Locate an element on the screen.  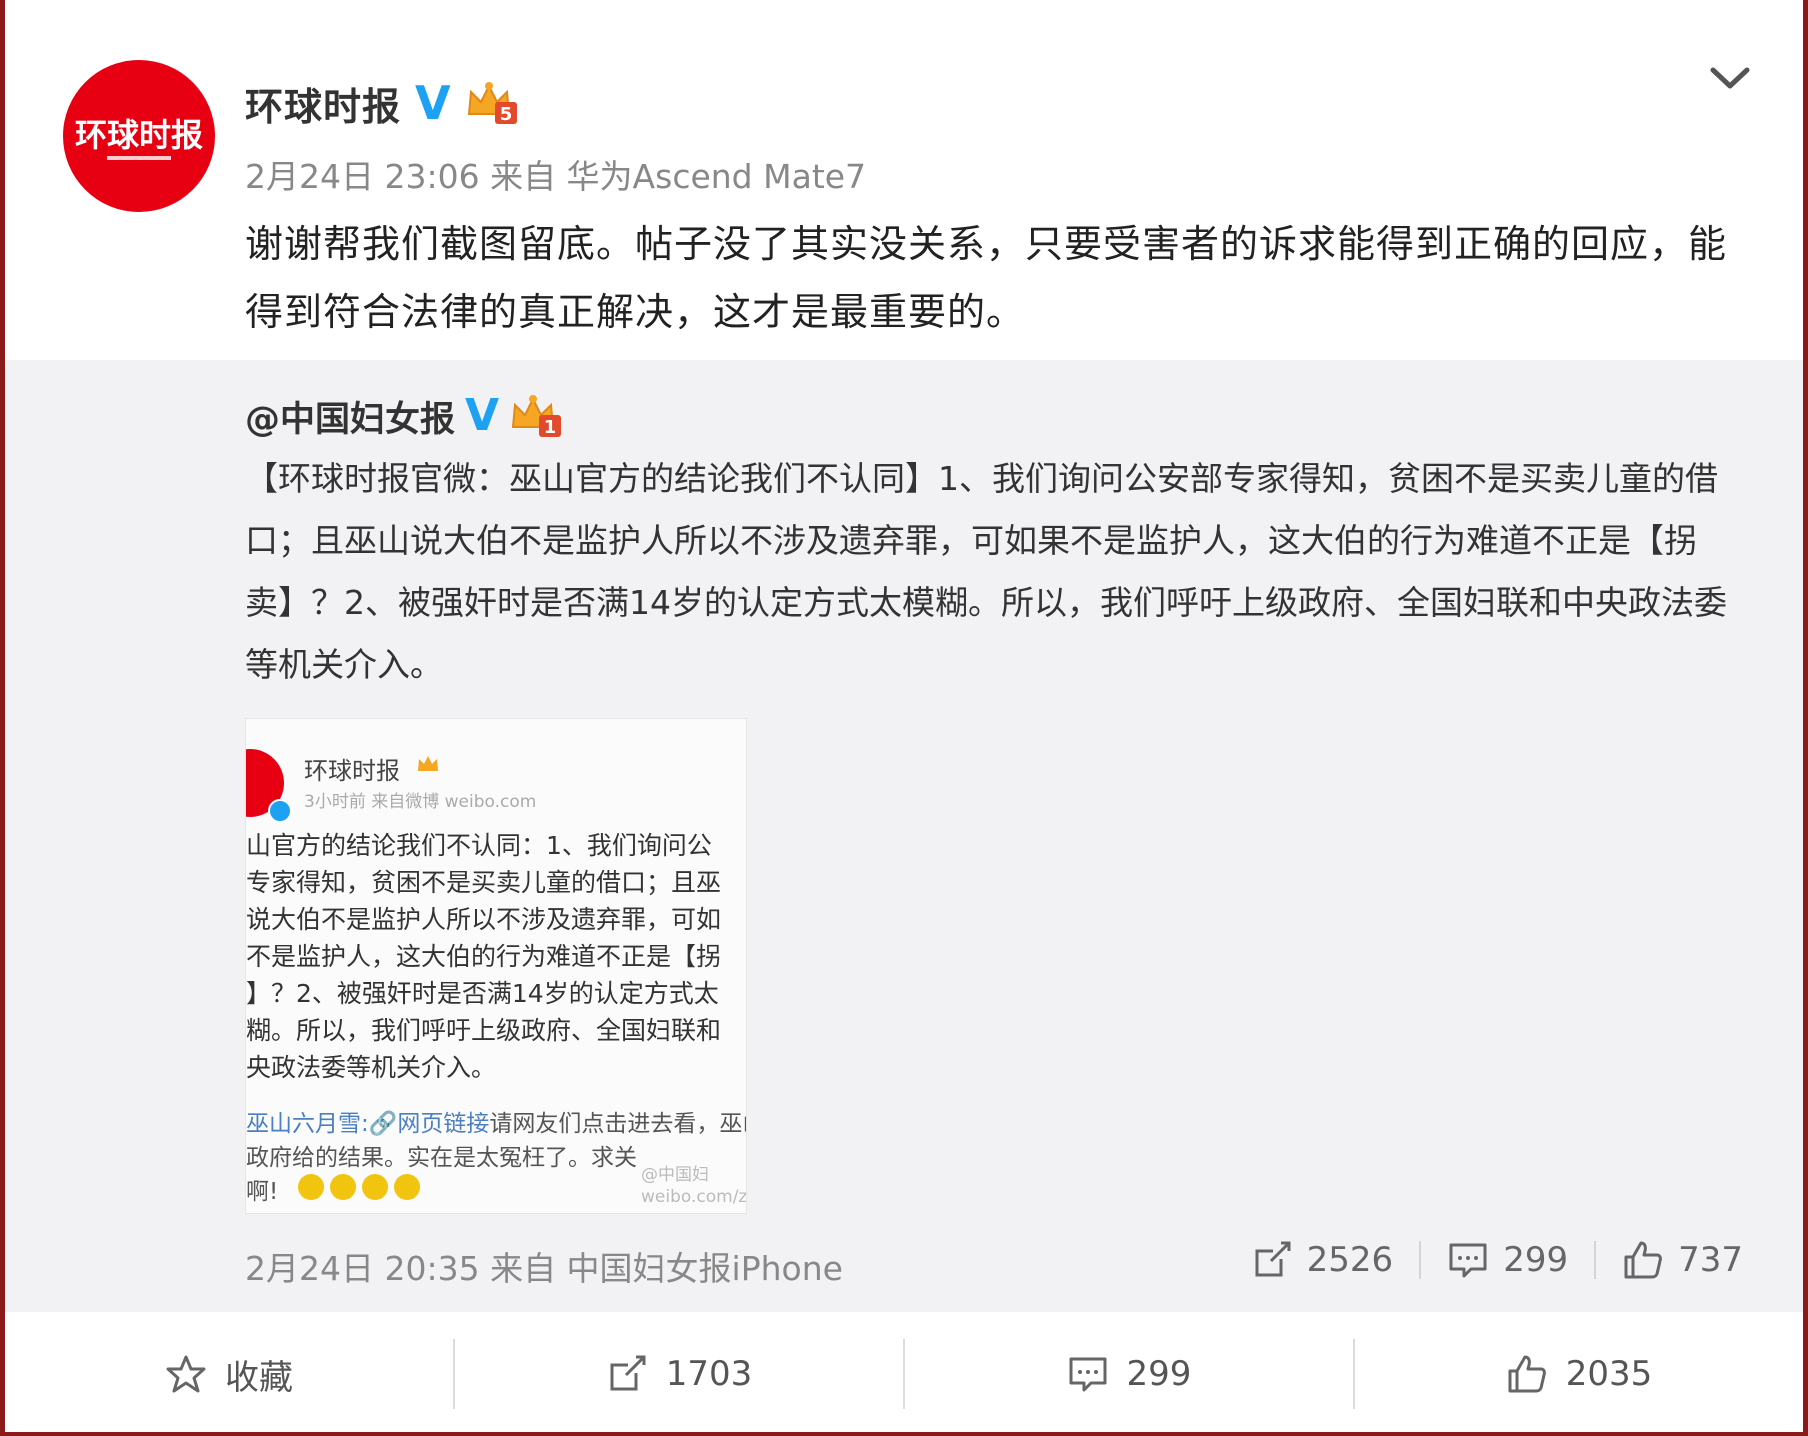
comment-button: 299 is located at coordinates (1129, 1374).